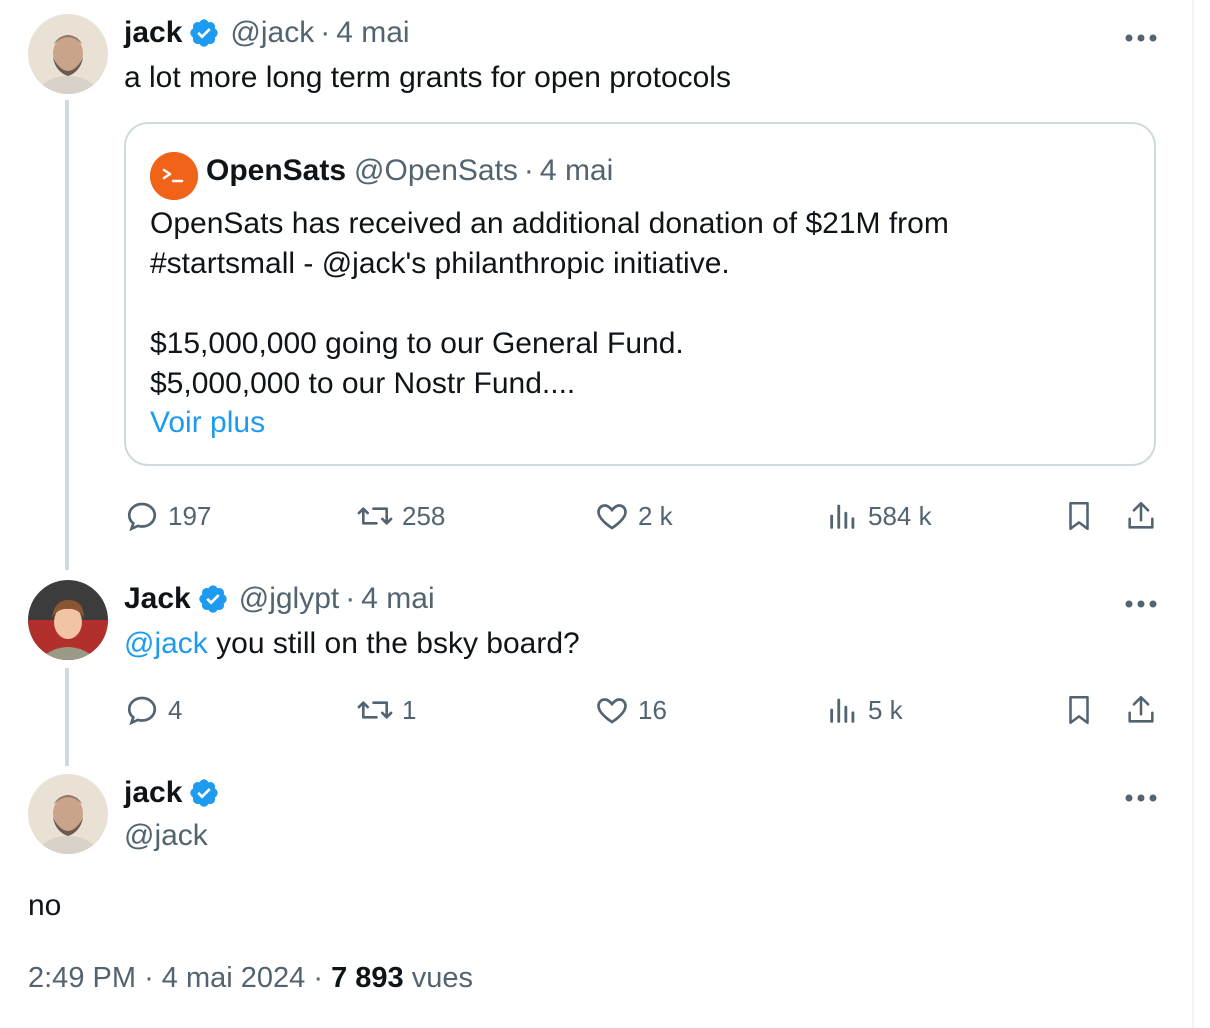 This screenshot has width=1210, height=1028. Describe the element at coordinates (409, 709) in the screenshot. I see `retweet-count: 1` at that location.